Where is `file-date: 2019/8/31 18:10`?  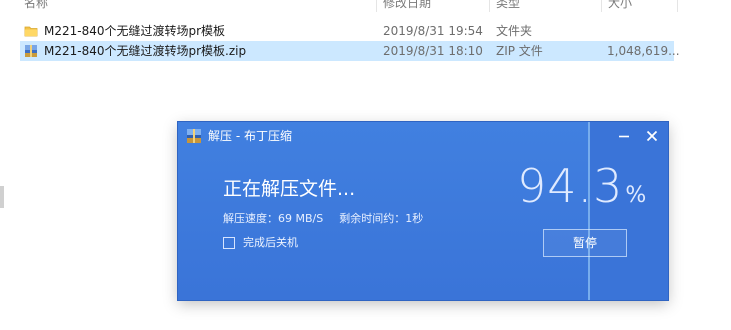 file-date: 2019/8/31 18:10 is located at coordinates (433, 51).